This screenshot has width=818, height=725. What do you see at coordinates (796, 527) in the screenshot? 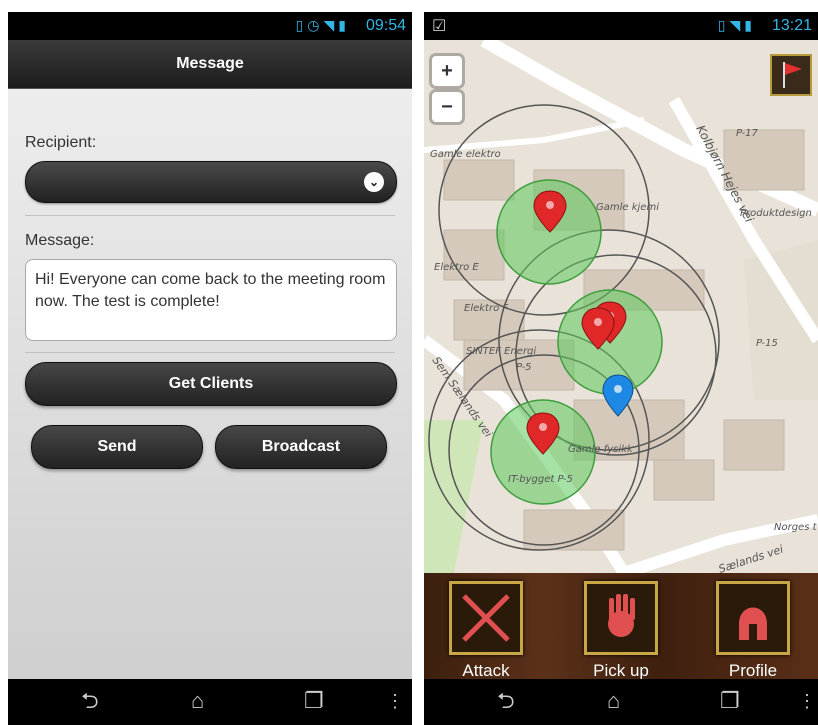
I see `map-label: Norges t` at bounding box center [796, 527].